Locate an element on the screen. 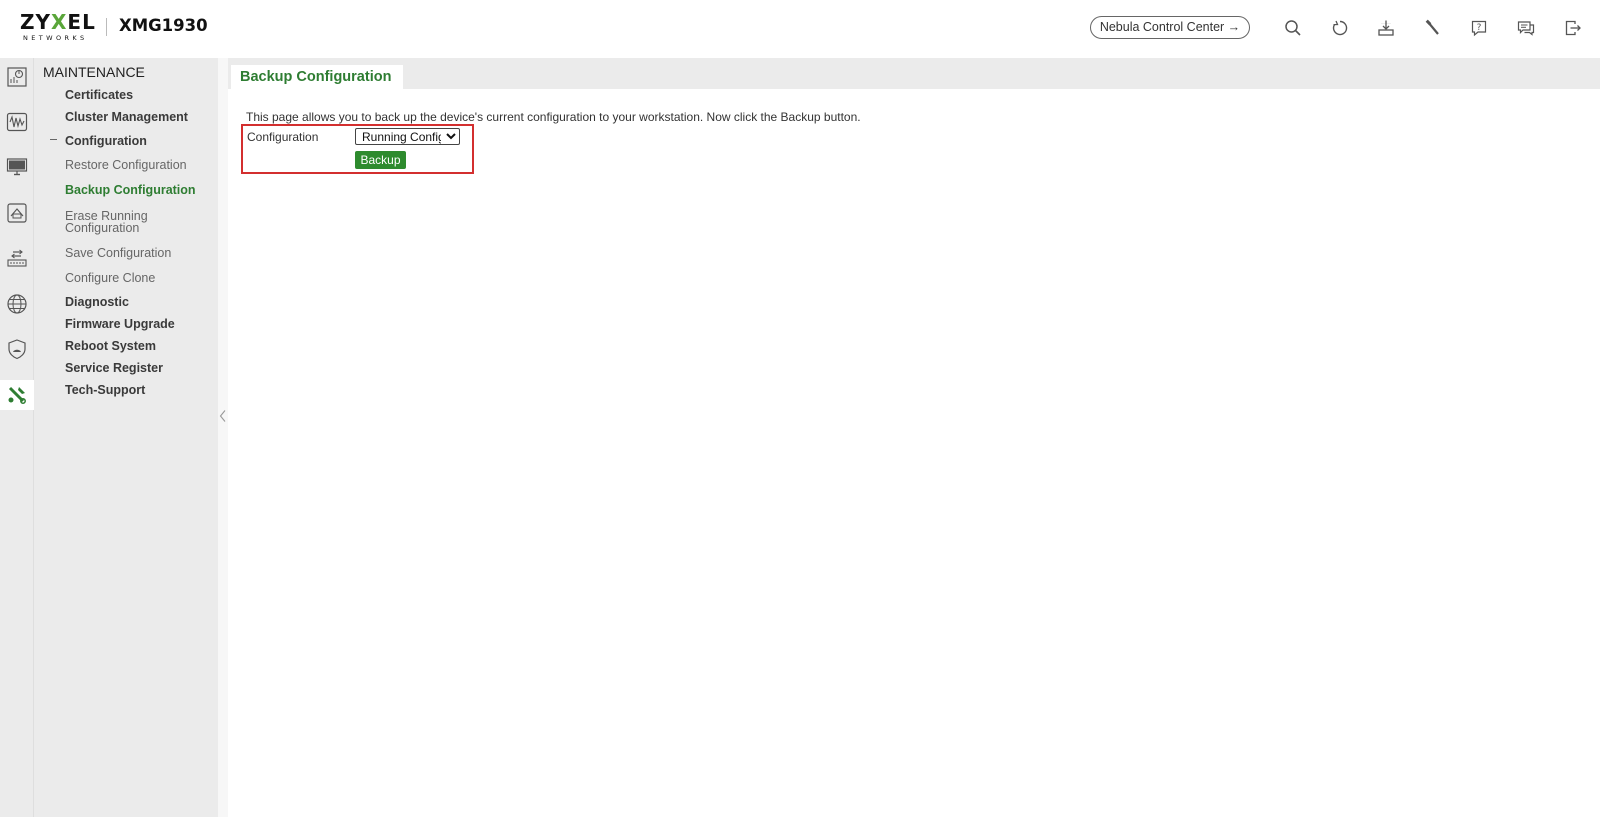 This screenshot has height=817, width=1600. header-toolbar: ? is located at coordinates (1441, 28).